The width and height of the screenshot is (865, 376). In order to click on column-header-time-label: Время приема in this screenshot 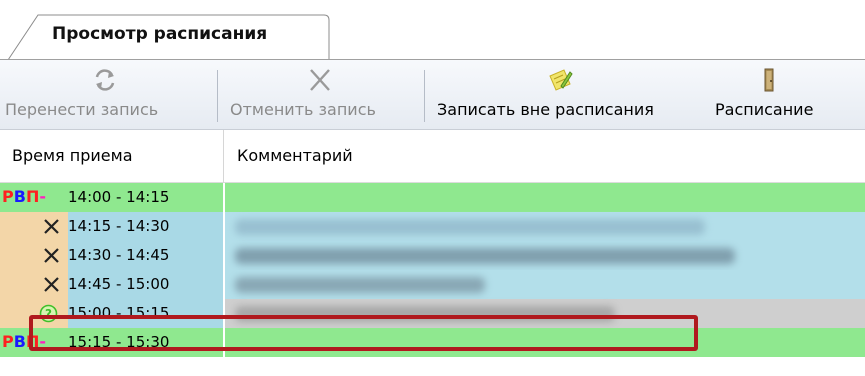, I will do `click(72, 155)`.